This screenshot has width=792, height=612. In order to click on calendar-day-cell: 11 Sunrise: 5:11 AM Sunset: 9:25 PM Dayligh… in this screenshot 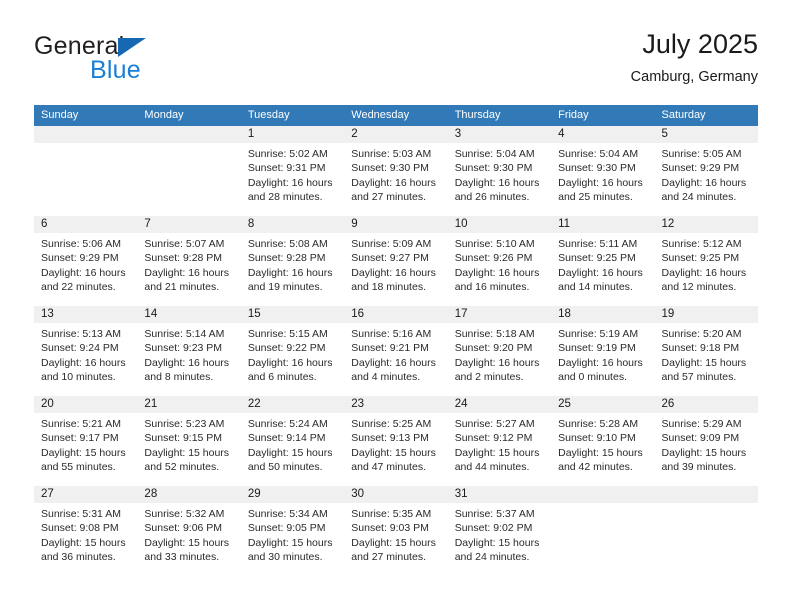, I will do `click(603, 261)`.